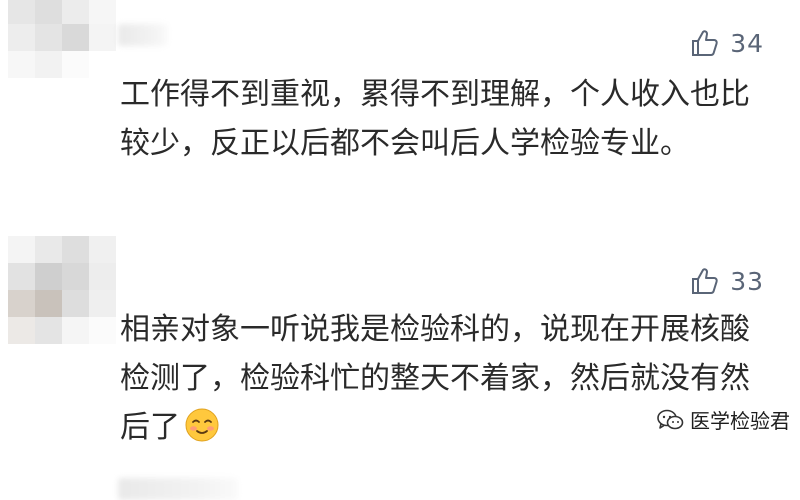 The height and width of the screenshot is (500, 800). I want to click on like-button: 34, so click(727, 43).